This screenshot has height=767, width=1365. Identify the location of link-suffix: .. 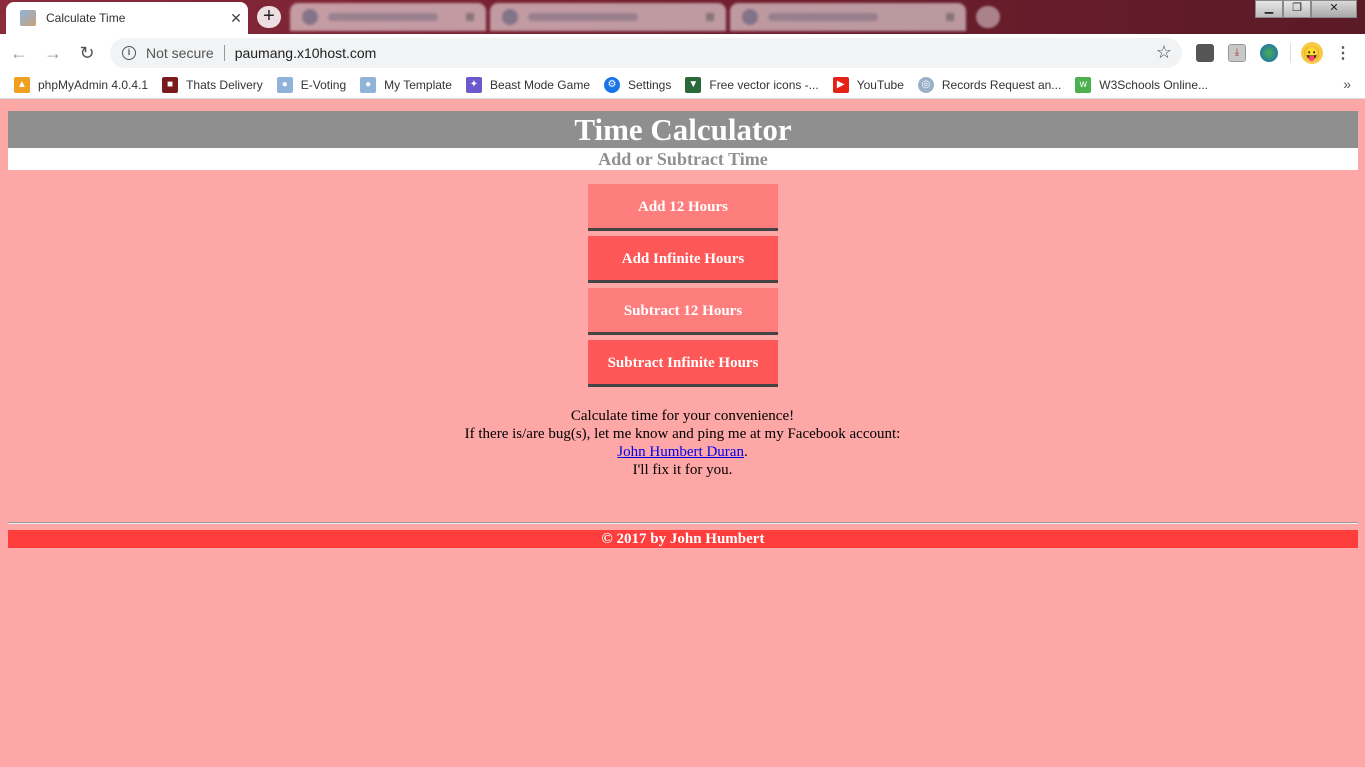
(745, 452).